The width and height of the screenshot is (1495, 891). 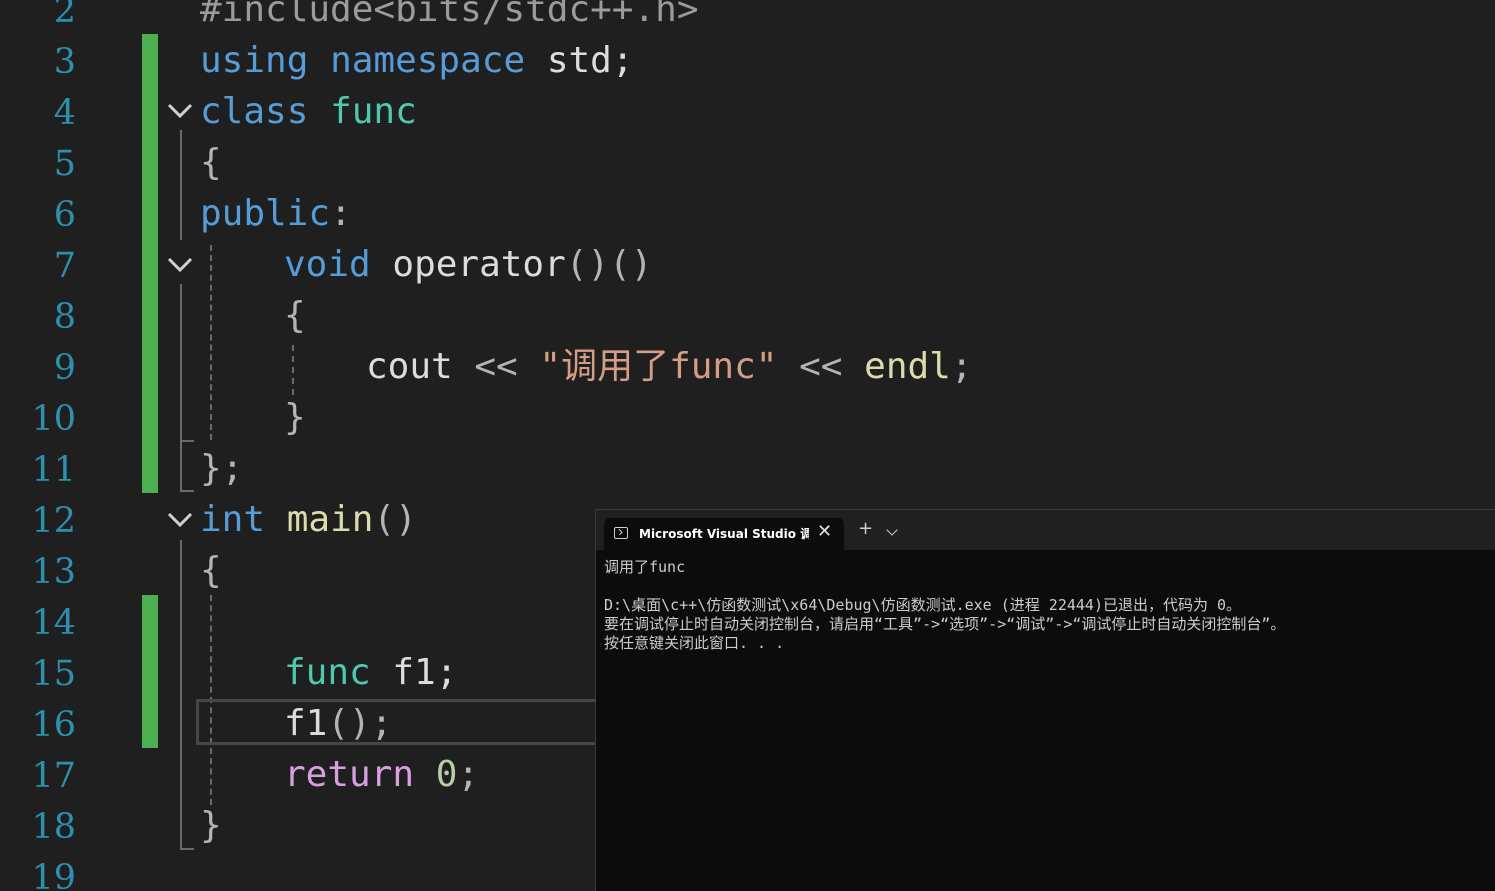 I want to click on line-number: 17, so click(x=53, y=776).